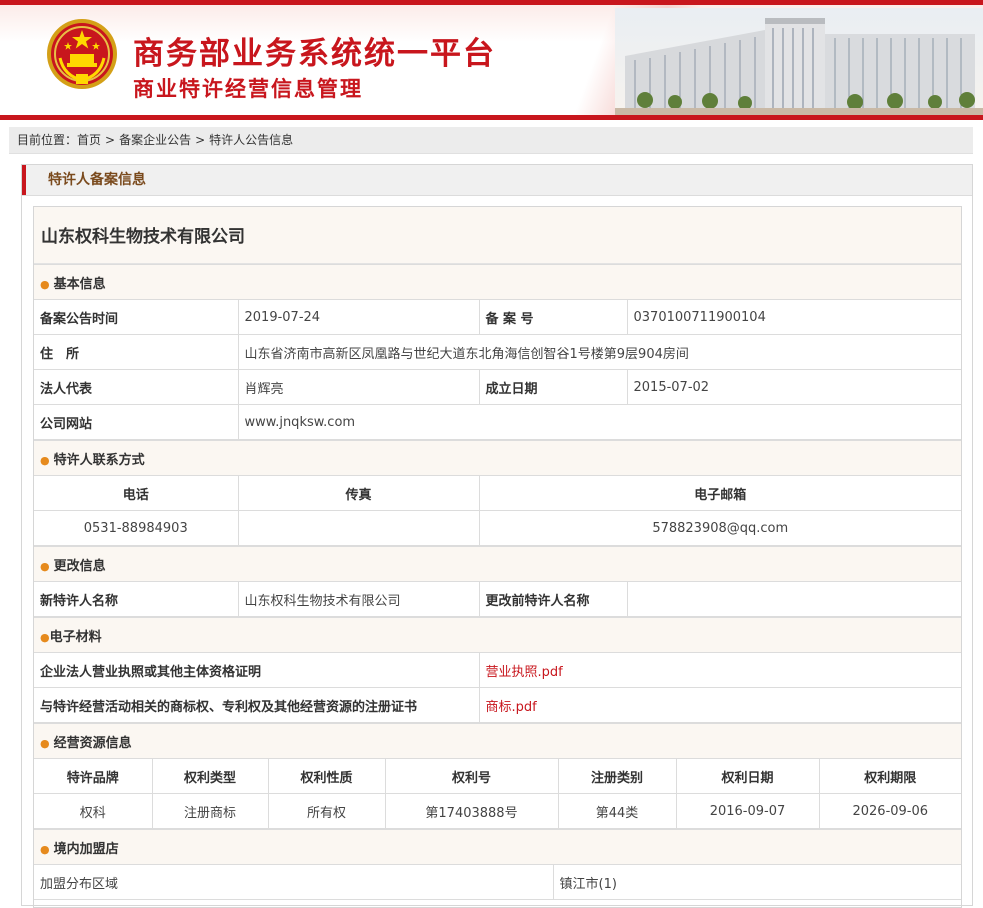  What do you see at coordinates (79, 566) in the screenshot?
I see `section-title-change: 更改信息` at bounding box center [79, 566].